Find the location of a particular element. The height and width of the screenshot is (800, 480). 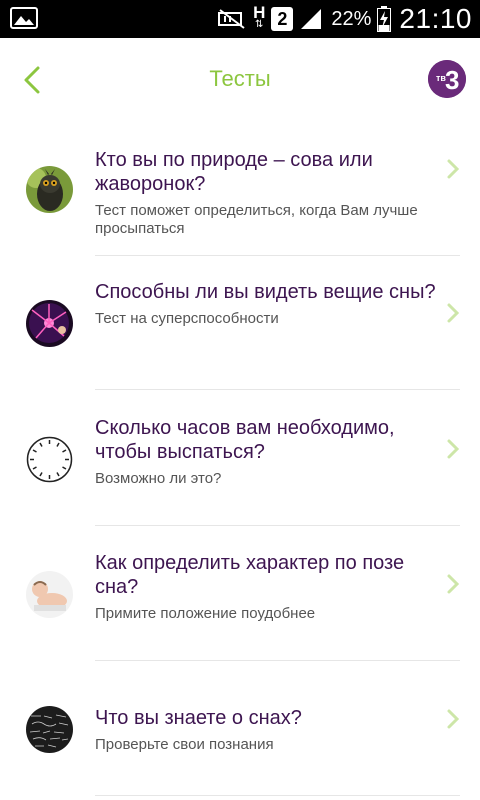

mute-icon is located at coordinates (232, 19).